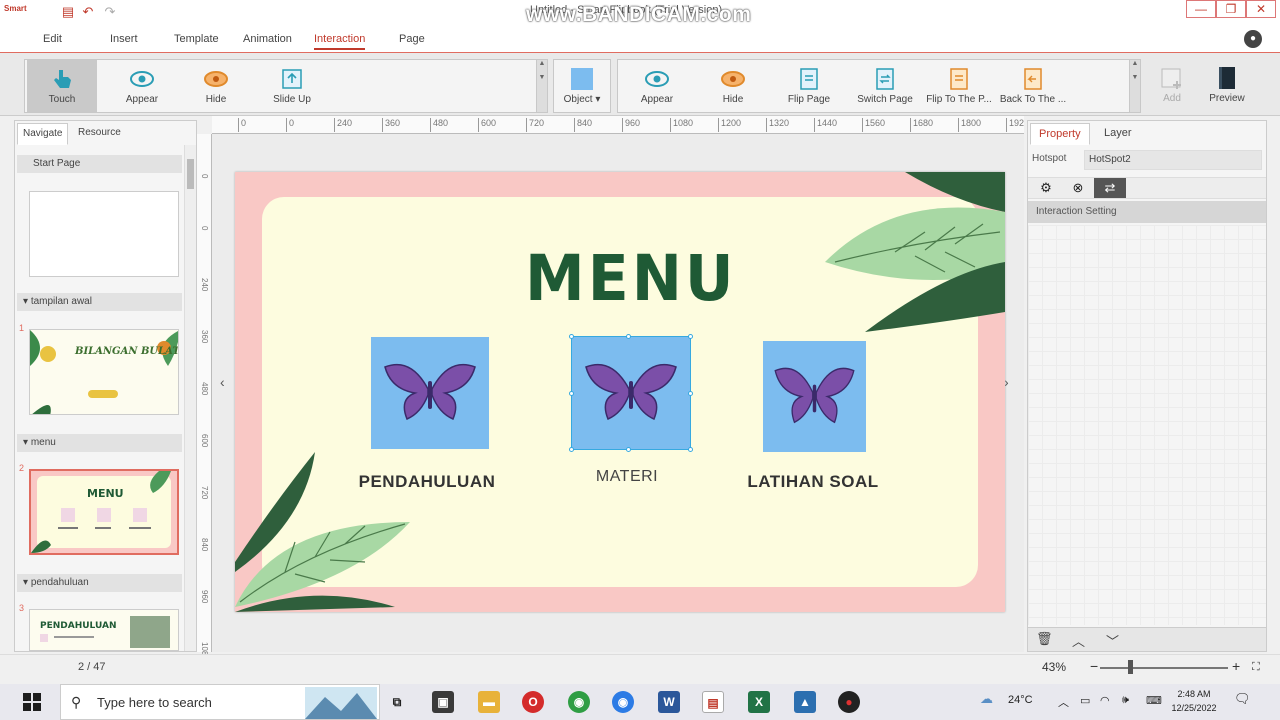 The width and height of the screenshot is (1280, 720). I want to click on file-explorer-icon: ▬, so click(489, 702).